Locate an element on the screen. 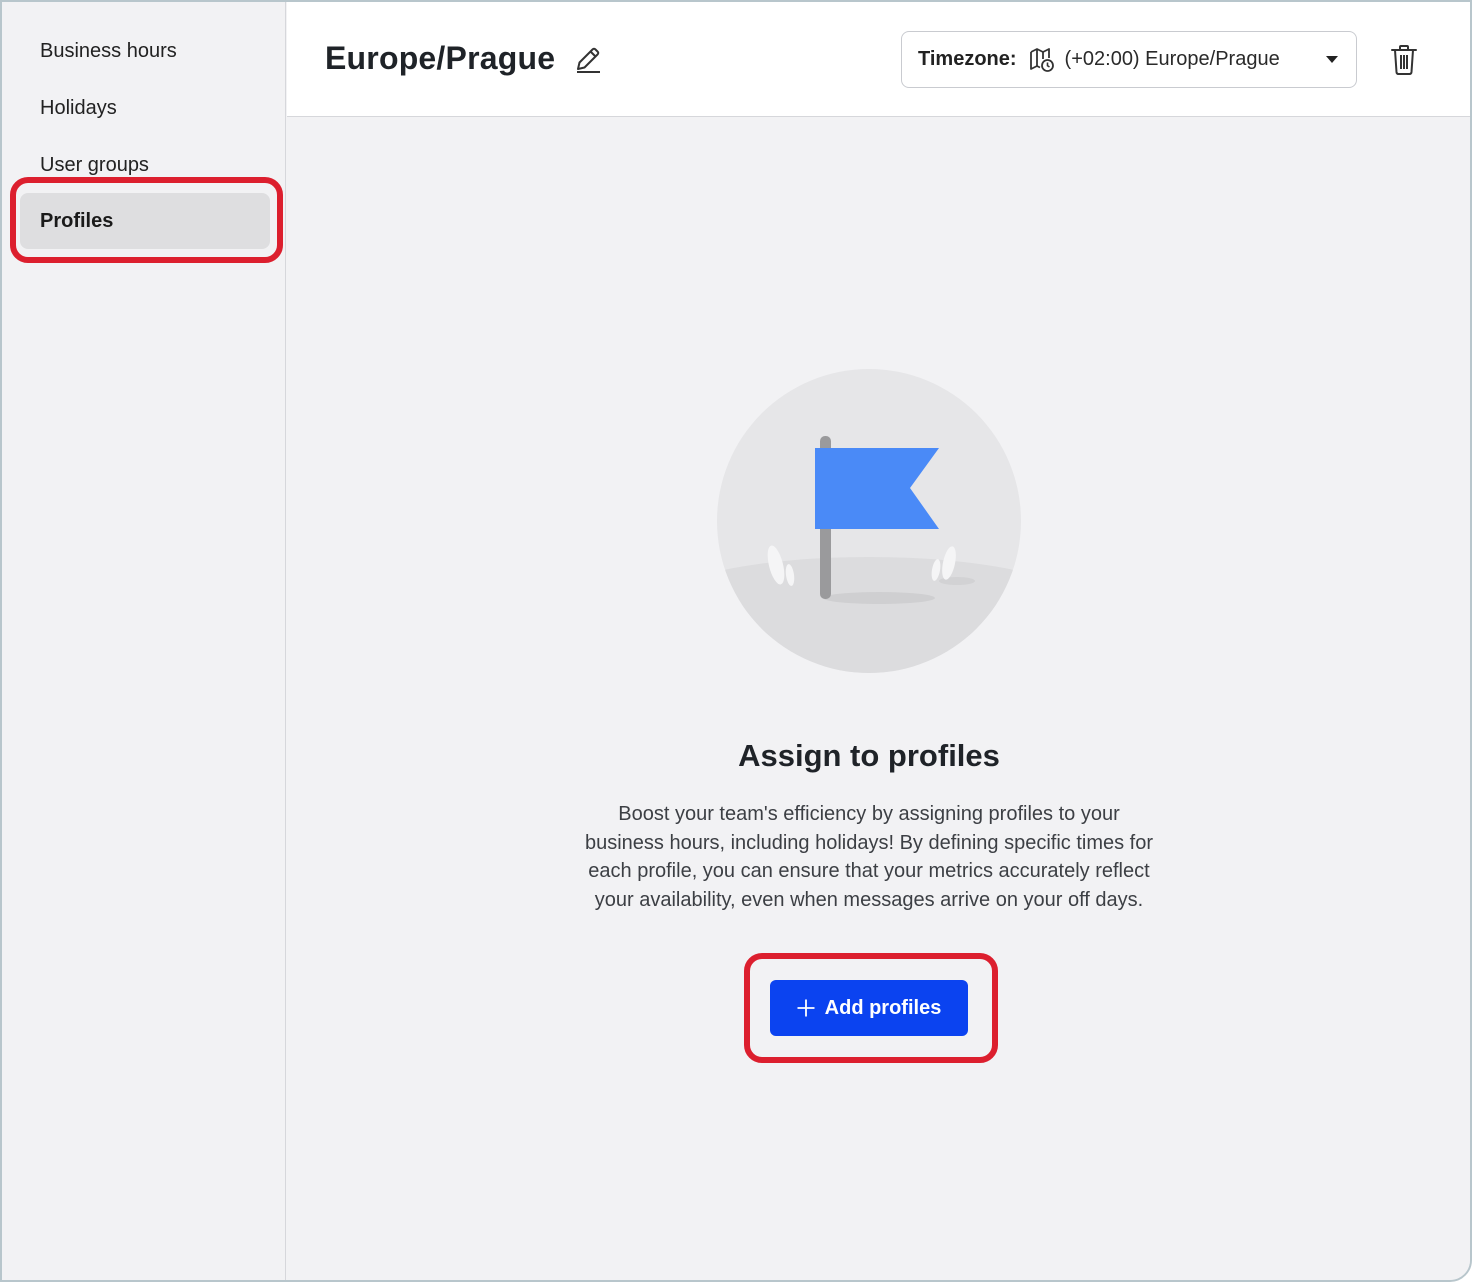  flag-illustration is located at coordinates (869, 521).